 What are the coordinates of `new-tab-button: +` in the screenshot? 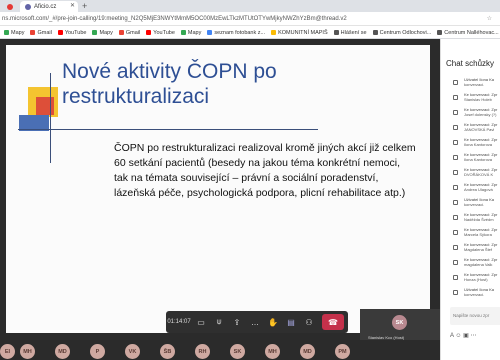 It's located at (84, 6).